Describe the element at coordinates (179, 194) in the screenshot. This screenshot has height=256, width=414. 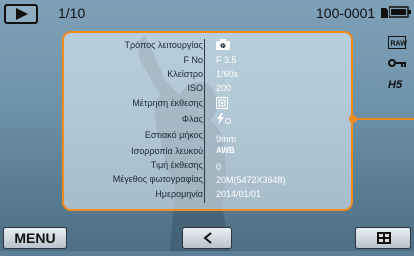
I see `info-label: Ημερομηνία` at that location.